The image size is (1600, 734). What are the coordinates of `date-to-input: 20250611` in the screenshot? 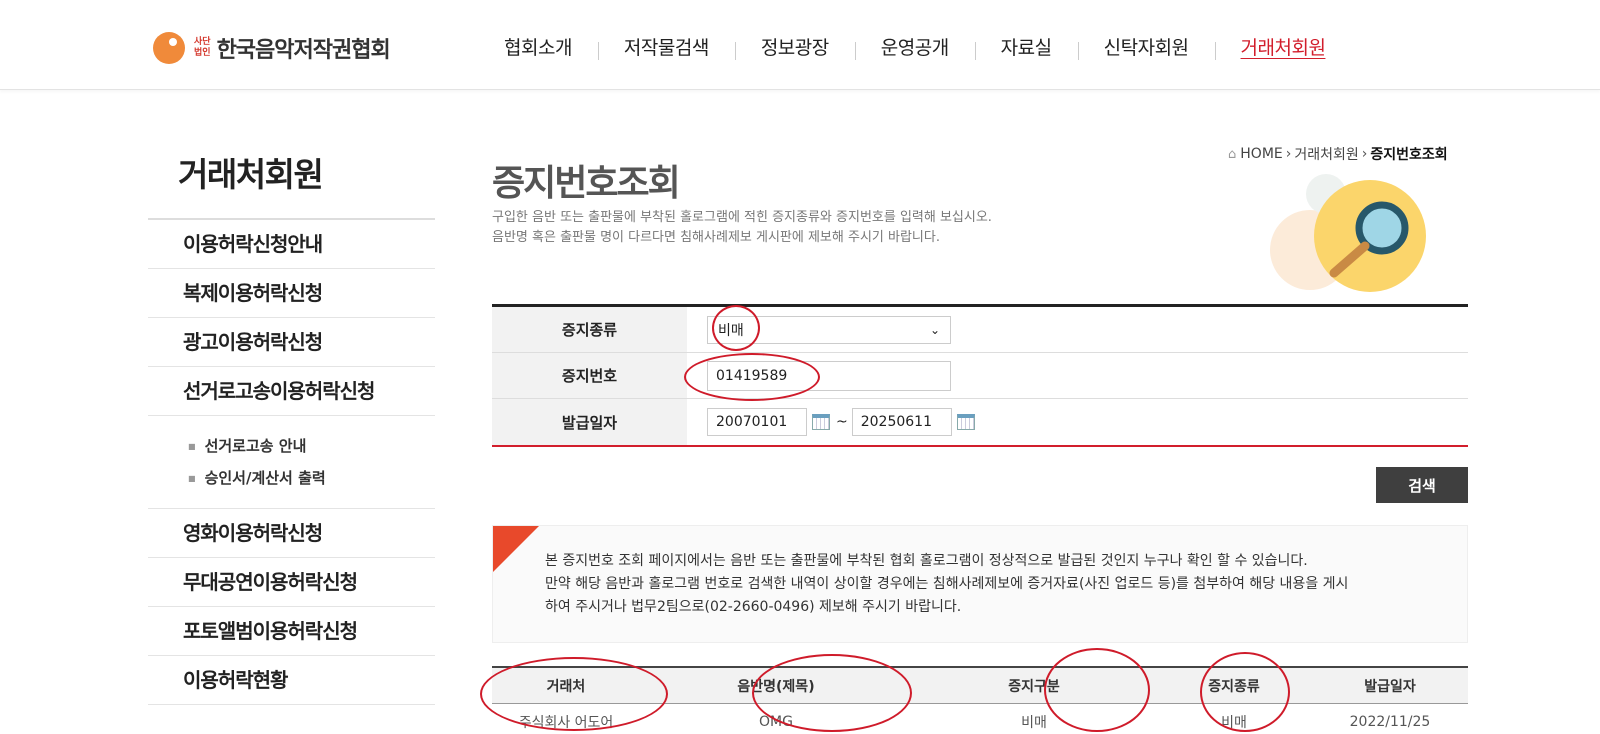 It's located at (901, 422).